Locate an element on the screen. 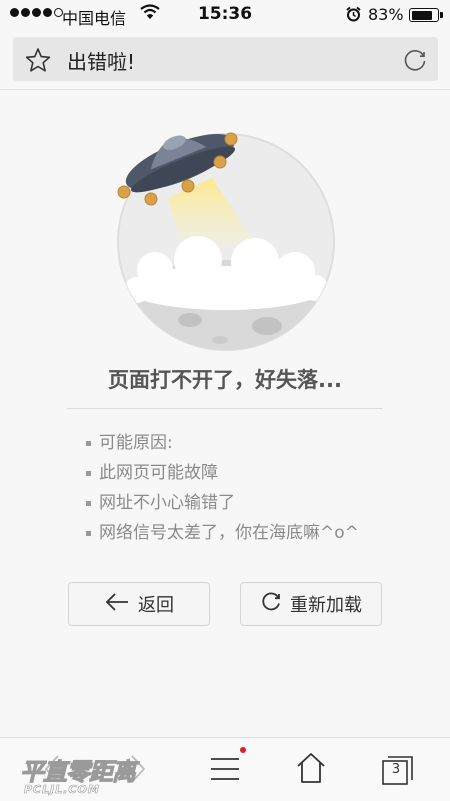 Image resolution: width=450 pixels, height=801 pixels. menu-icon is located at coordinates (225, 771).